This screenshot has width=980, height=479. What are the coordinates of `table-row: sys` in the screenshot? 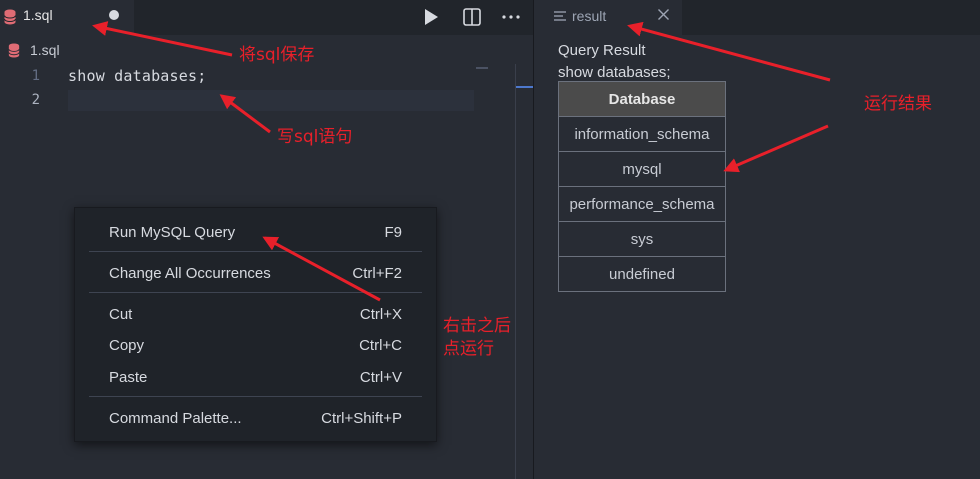 It's located at (642, 239).